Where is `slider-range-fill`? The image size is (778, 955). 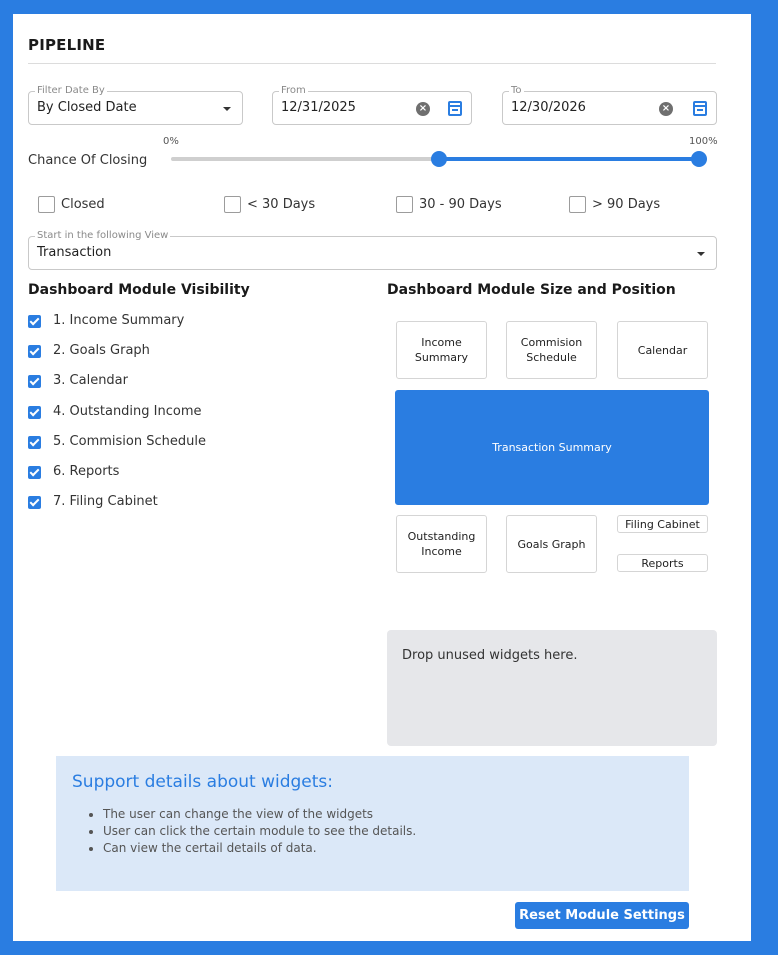
slider-range-fill is located at coordinates (569, 159).